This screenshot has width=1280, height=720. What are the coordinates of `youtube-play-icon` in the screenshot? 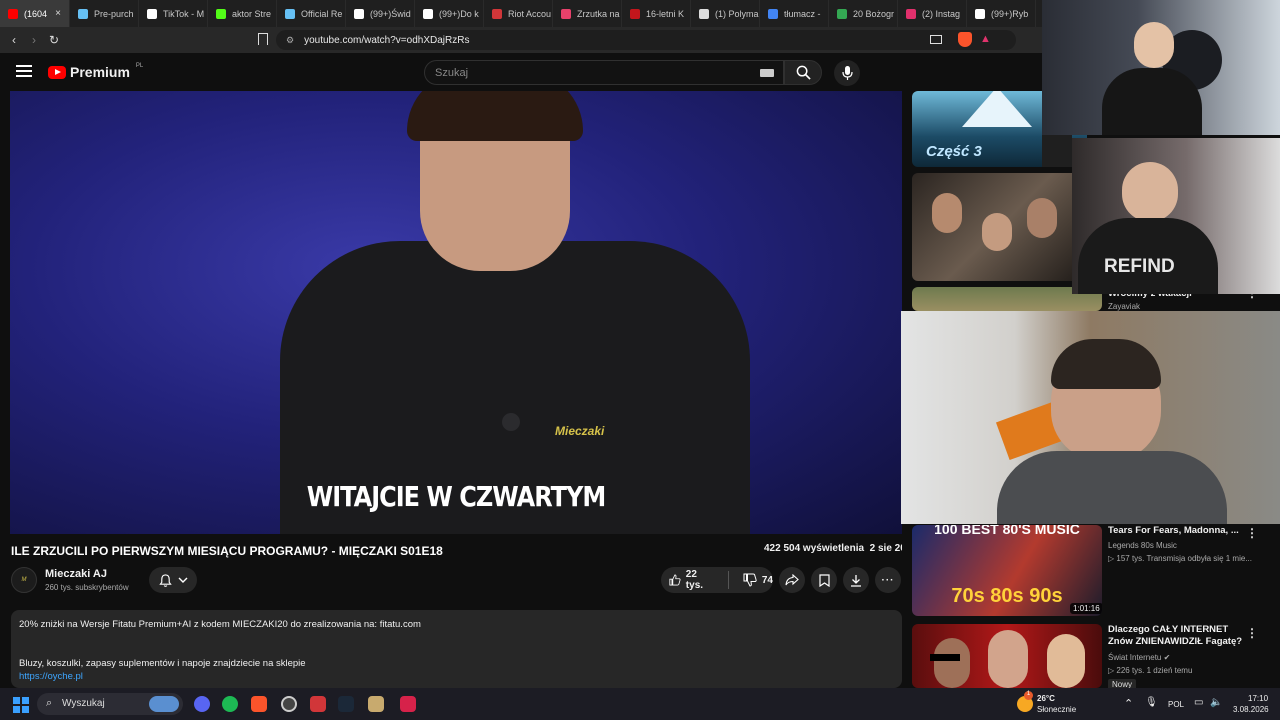 It's located at (57, 72).